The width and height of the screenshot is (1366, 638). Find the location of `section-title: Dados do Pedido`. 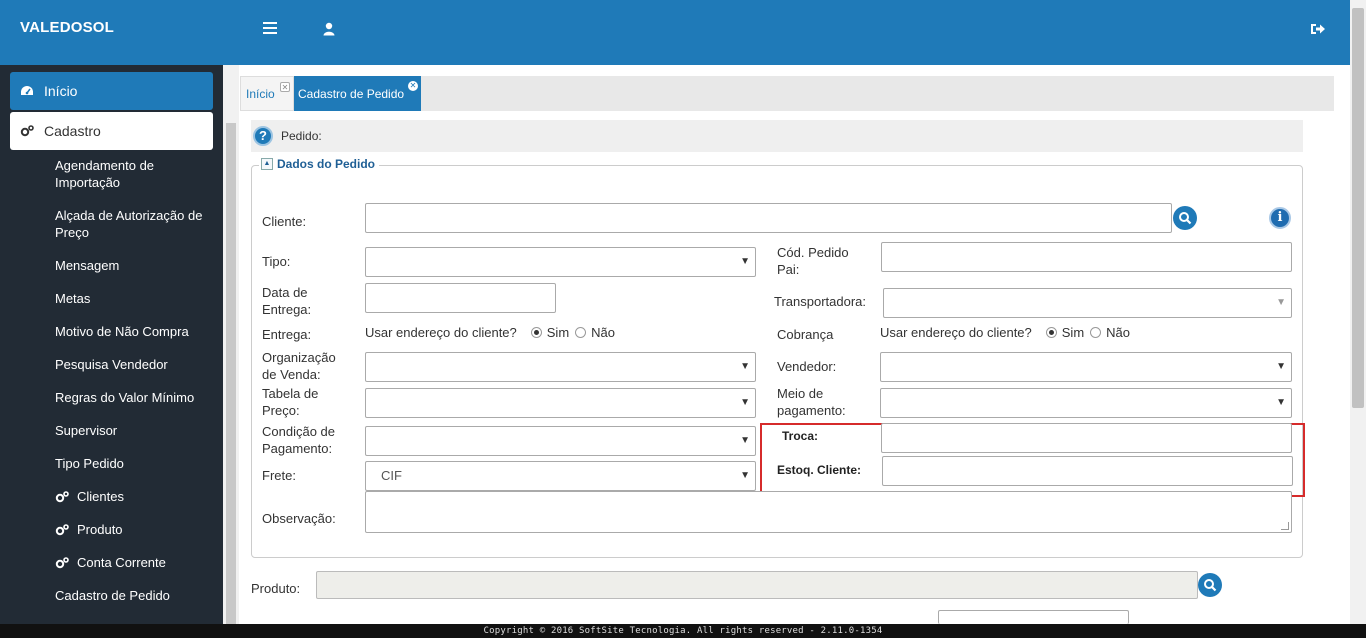

section-title: Dados do Pedido is located at coordinates (326, 164).